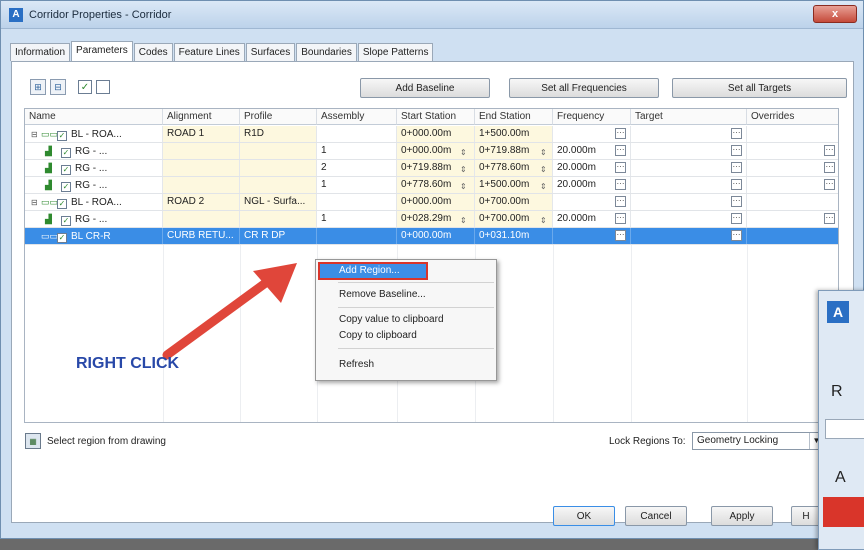  I want to click on tab-parameters: Parameters, so click(102, 51).